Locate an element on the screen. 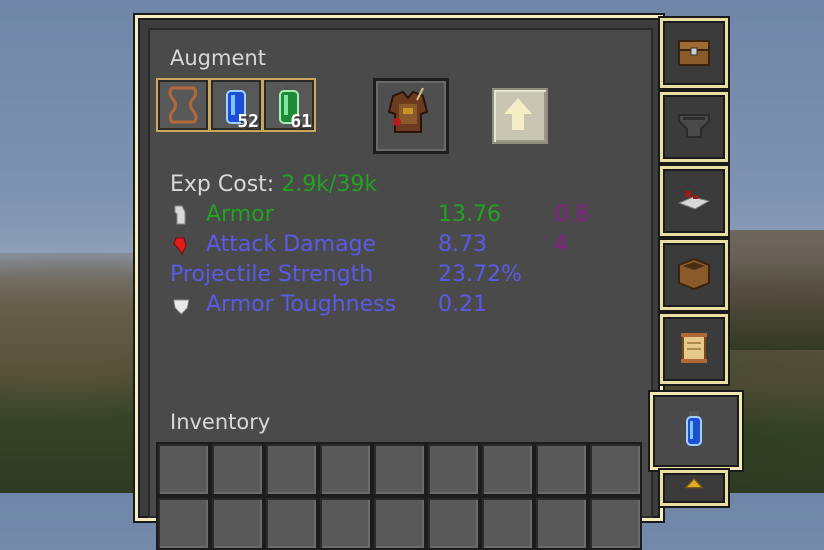  hopper-icon is located at coordinates (694, 126).